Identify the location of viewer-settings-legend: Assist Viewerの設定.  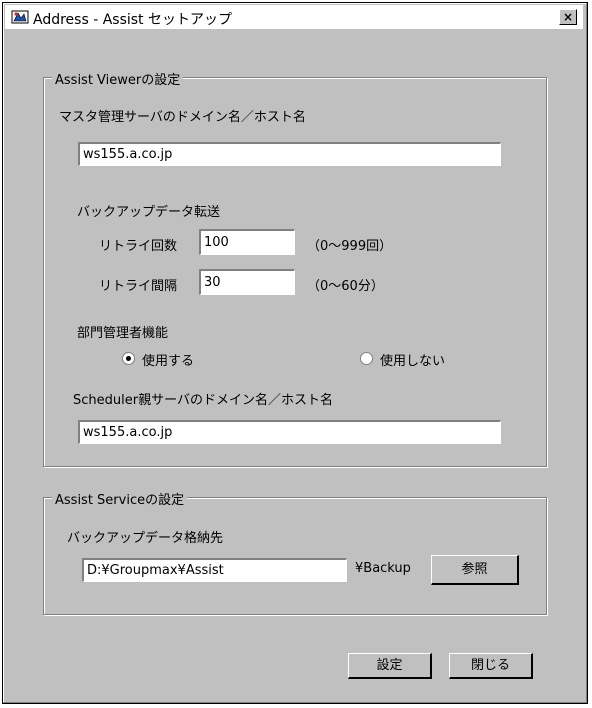
(118, 78).